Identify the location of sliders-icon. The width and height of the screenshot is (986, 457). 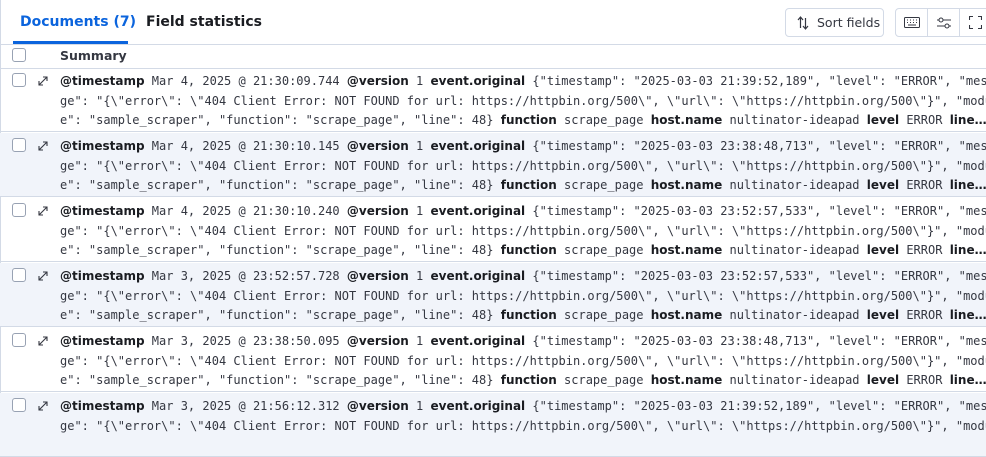
(943, 22).